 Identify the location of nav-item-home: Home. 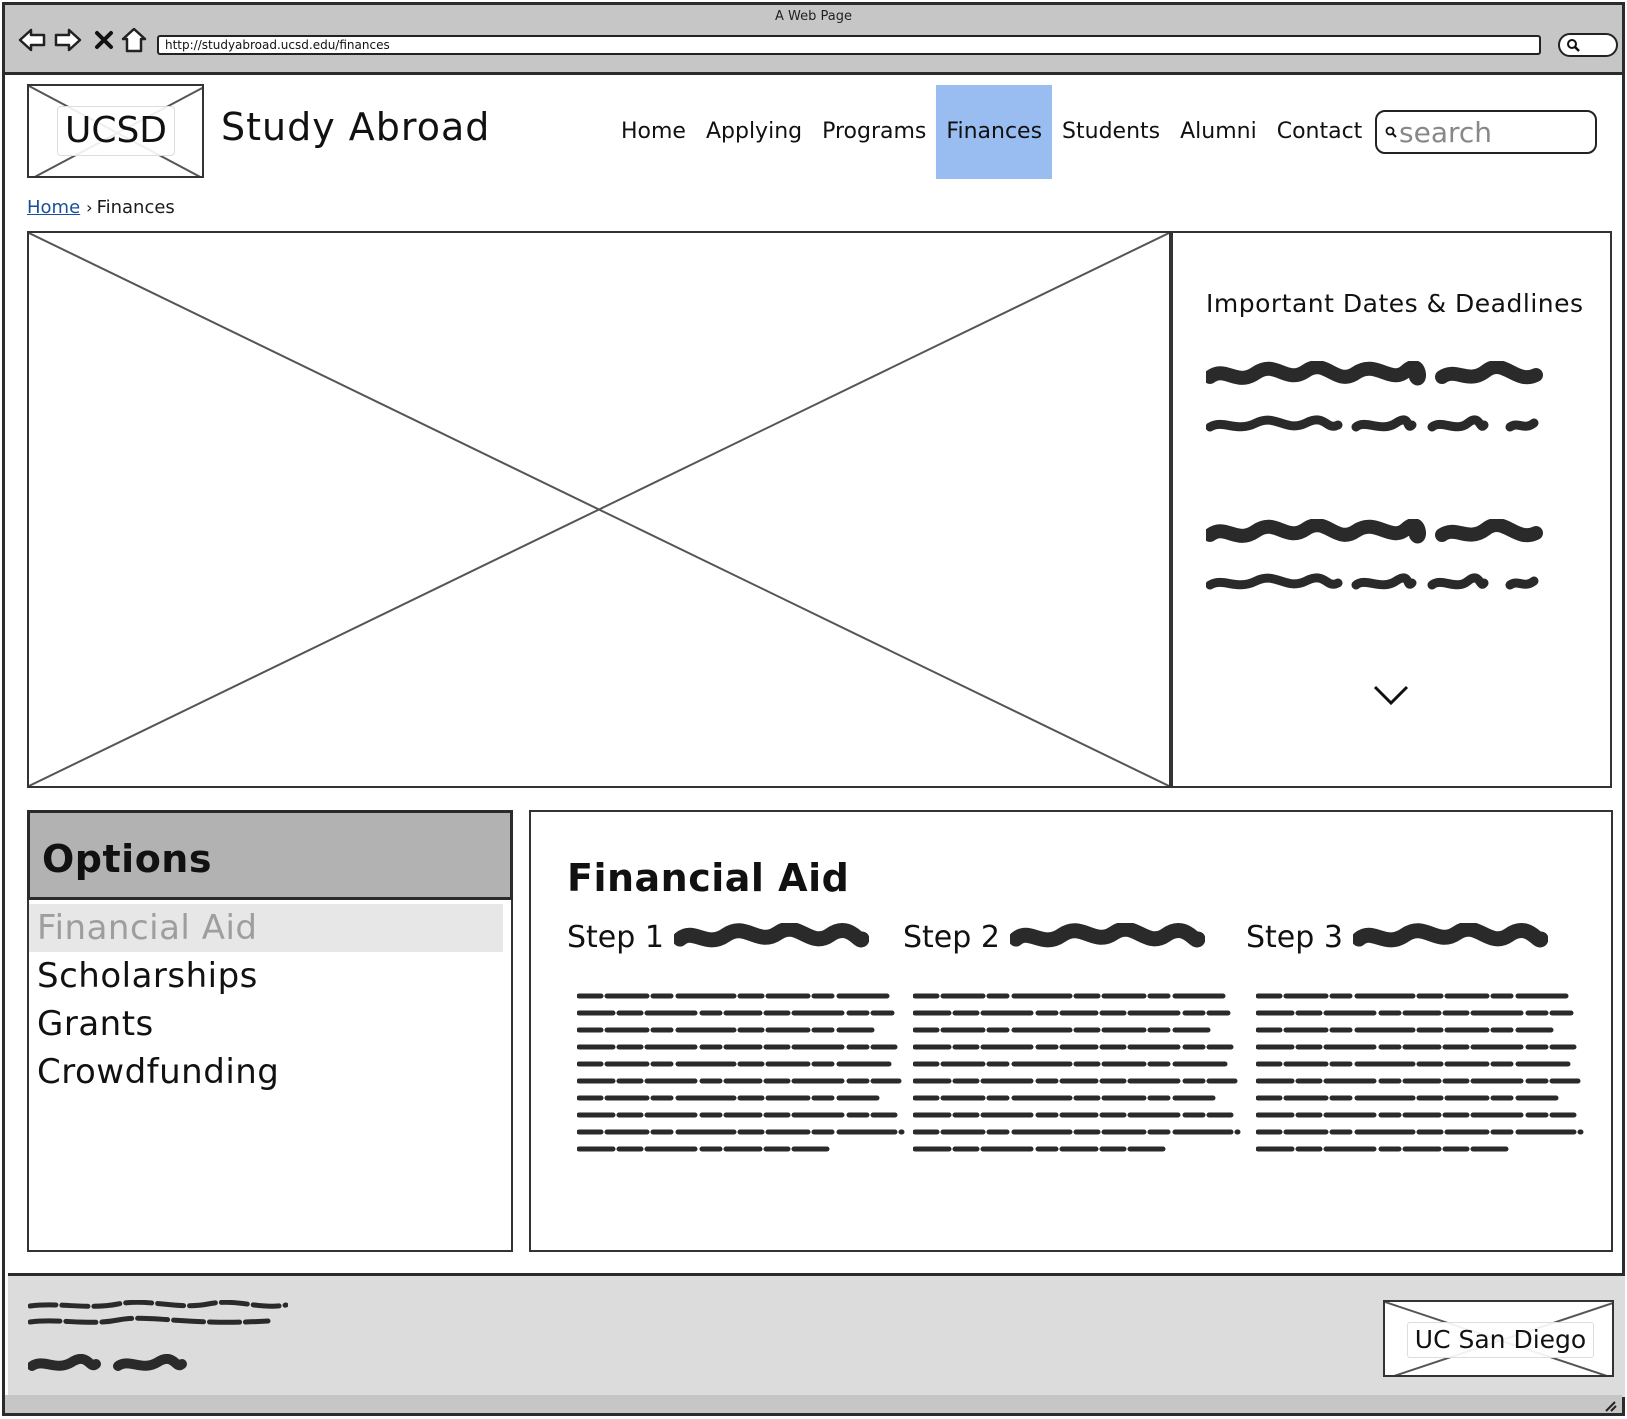
(653, 132).